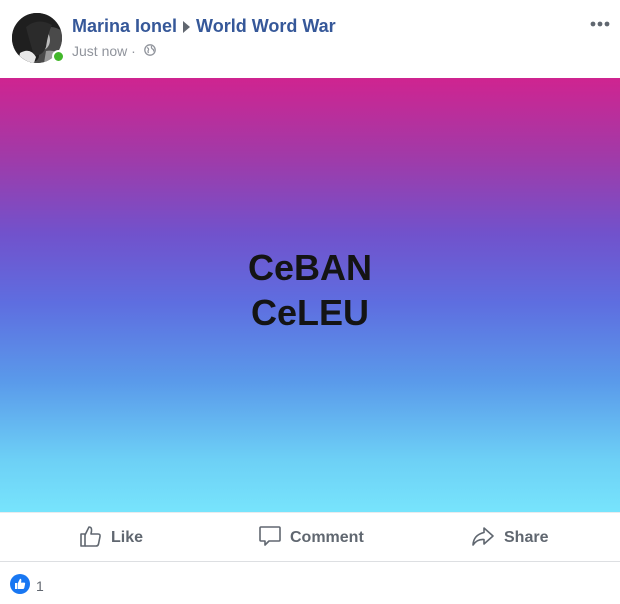 This screenshot has width=620, height=604. Describe the element at coordinates (124, 26) in the screenshot. I see `author-name-link: Marina Ionel` at that location.